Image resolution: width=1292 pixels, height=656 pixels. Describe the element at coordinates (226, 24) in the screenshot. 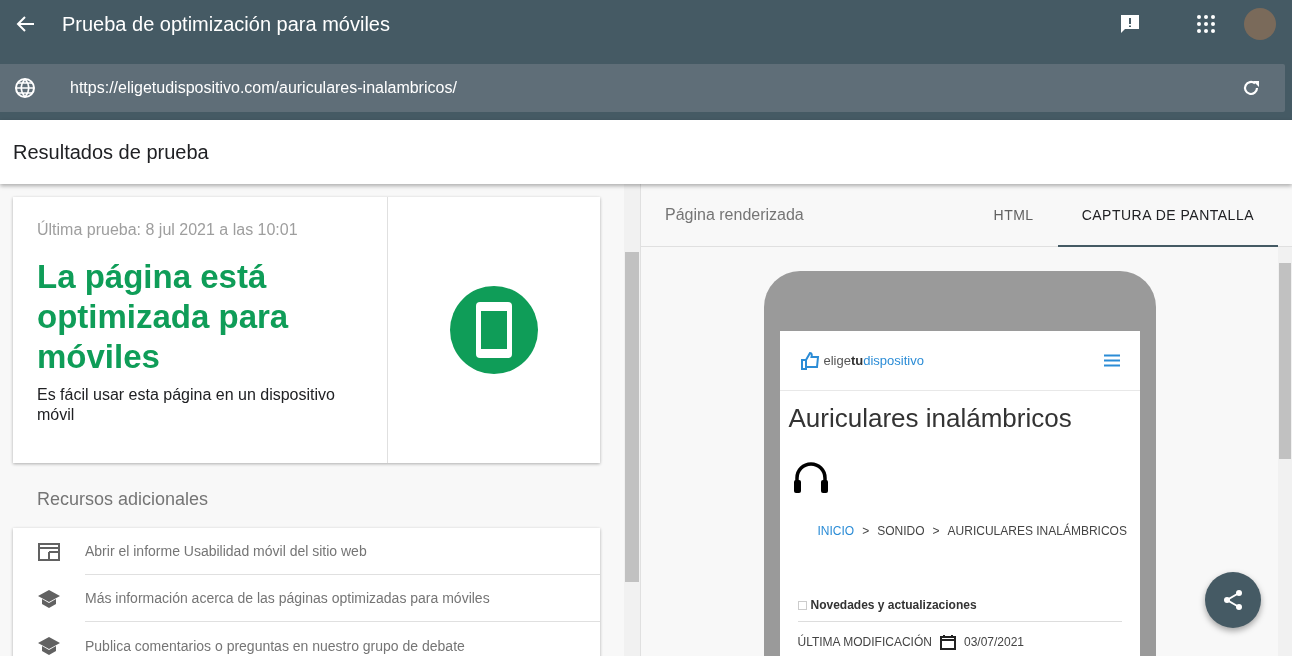

I see `app-title: Prueba de optimización para móviles` at that location.